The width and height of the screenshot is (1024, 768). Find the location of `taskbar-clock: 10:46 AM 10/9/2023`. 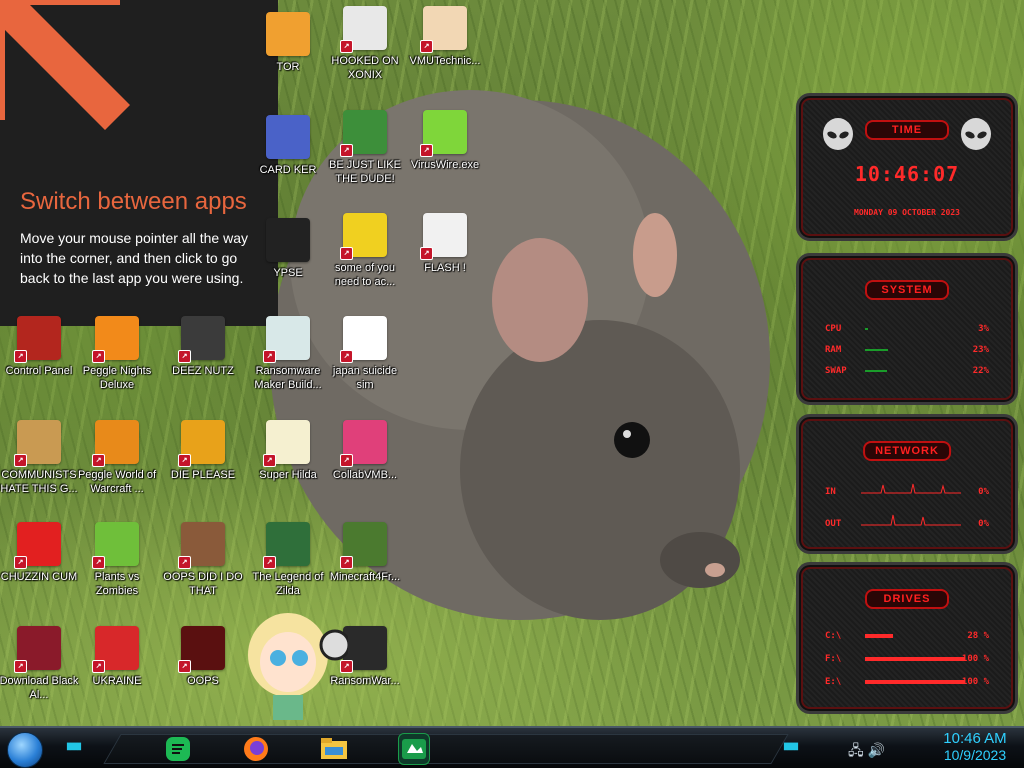

taskbar-clock: 10:46 AM 10/9/2023 is located at coordinates (975, 746).